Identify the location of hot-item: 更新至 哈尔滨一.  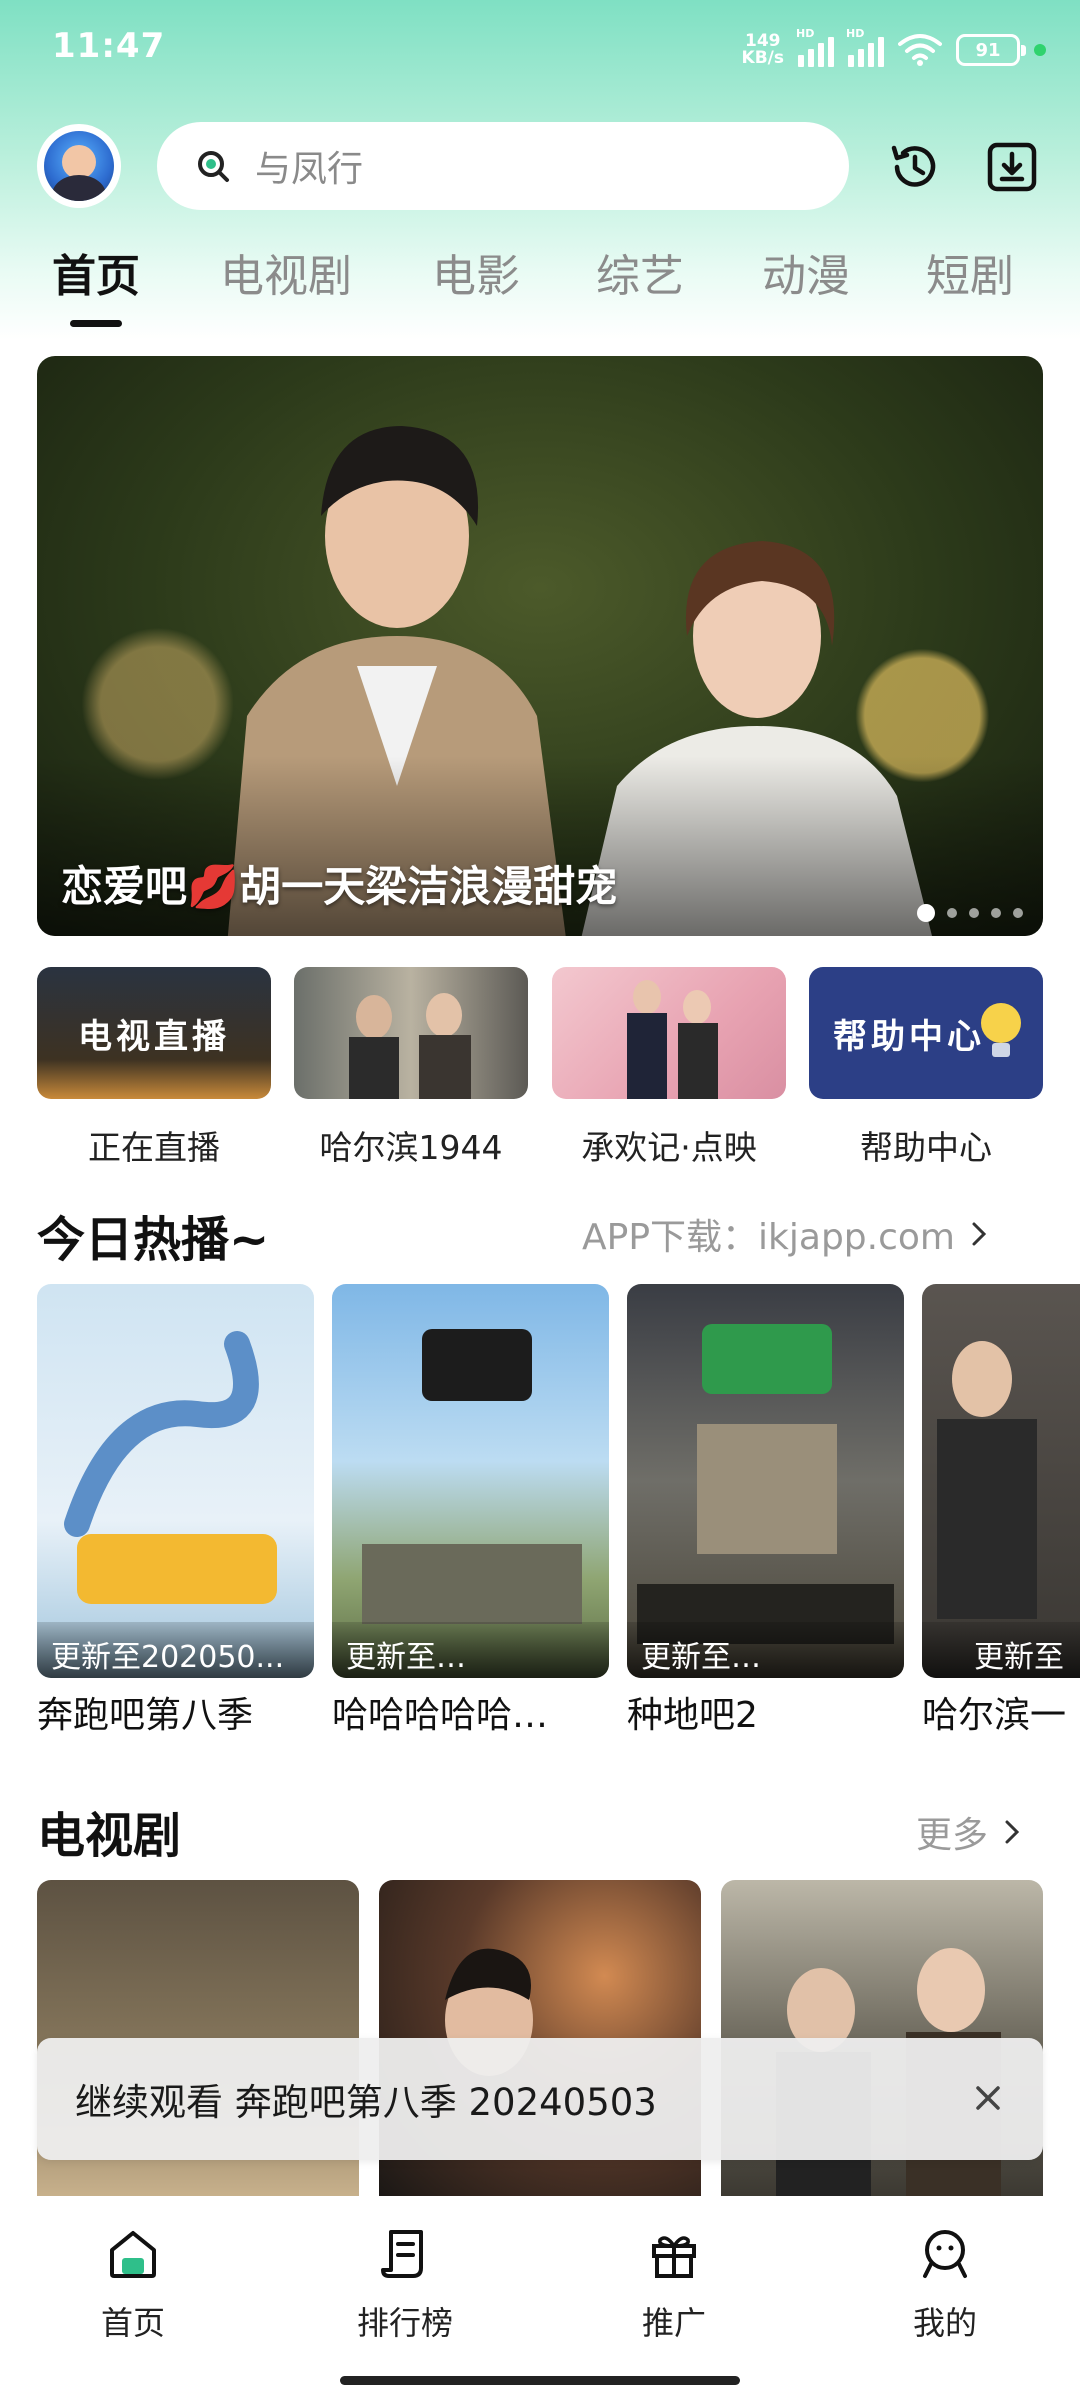
(1001, 1511).